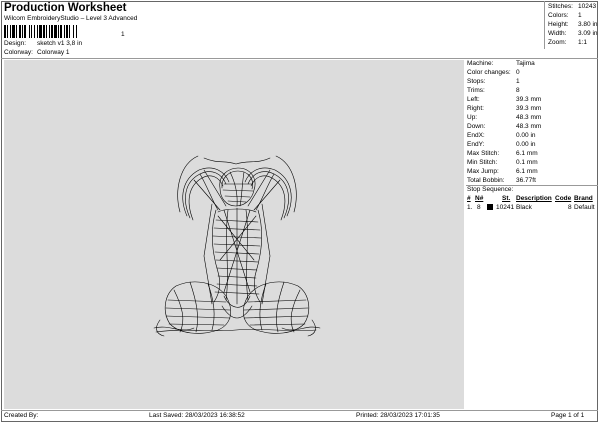 This screenshot has width=600, height=424. I want to click on detail-row-stops: Stops: 1, so click(493, 81).